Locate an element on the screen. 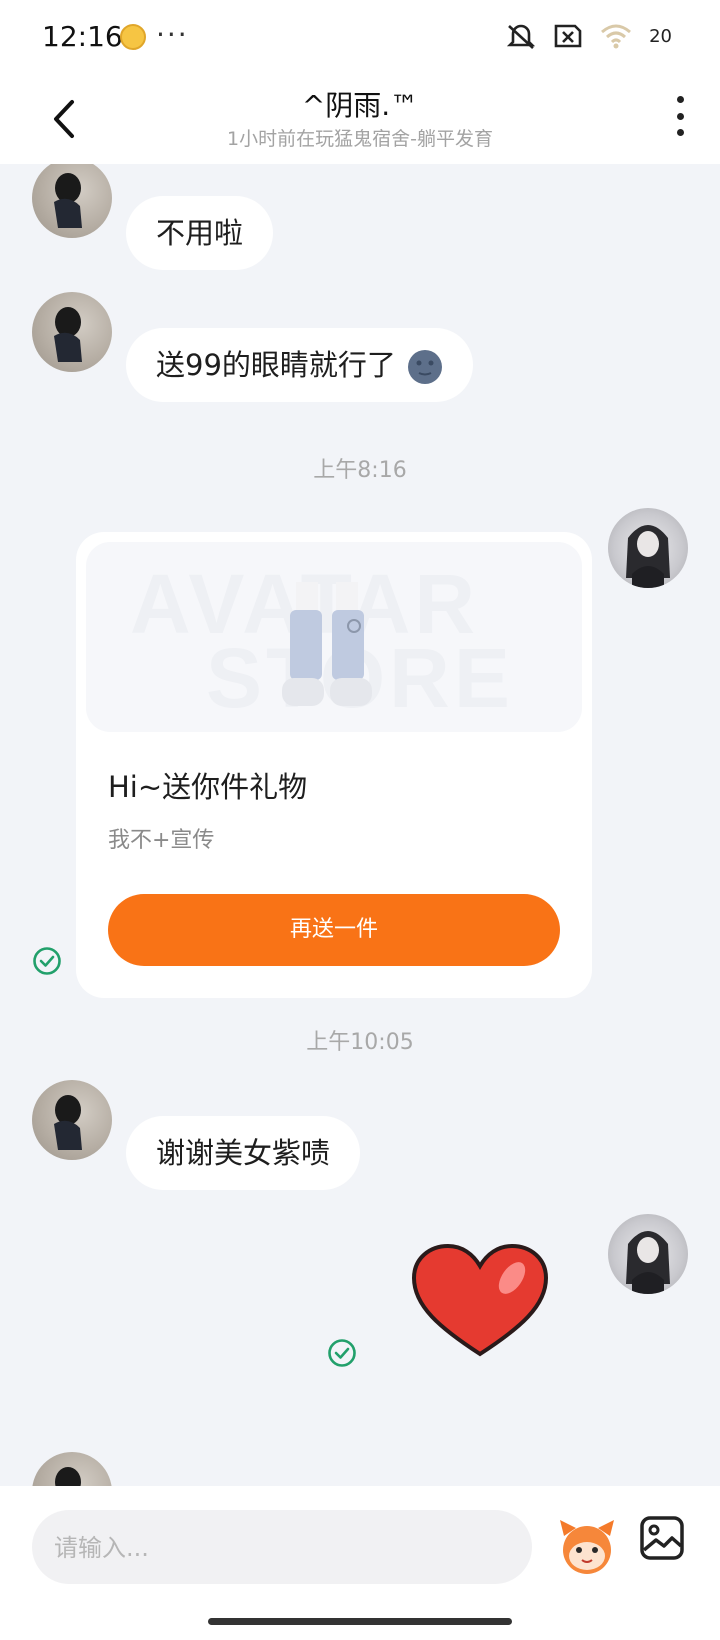  gift-image: AVATAR STORE is located at coordinates (334, 637).